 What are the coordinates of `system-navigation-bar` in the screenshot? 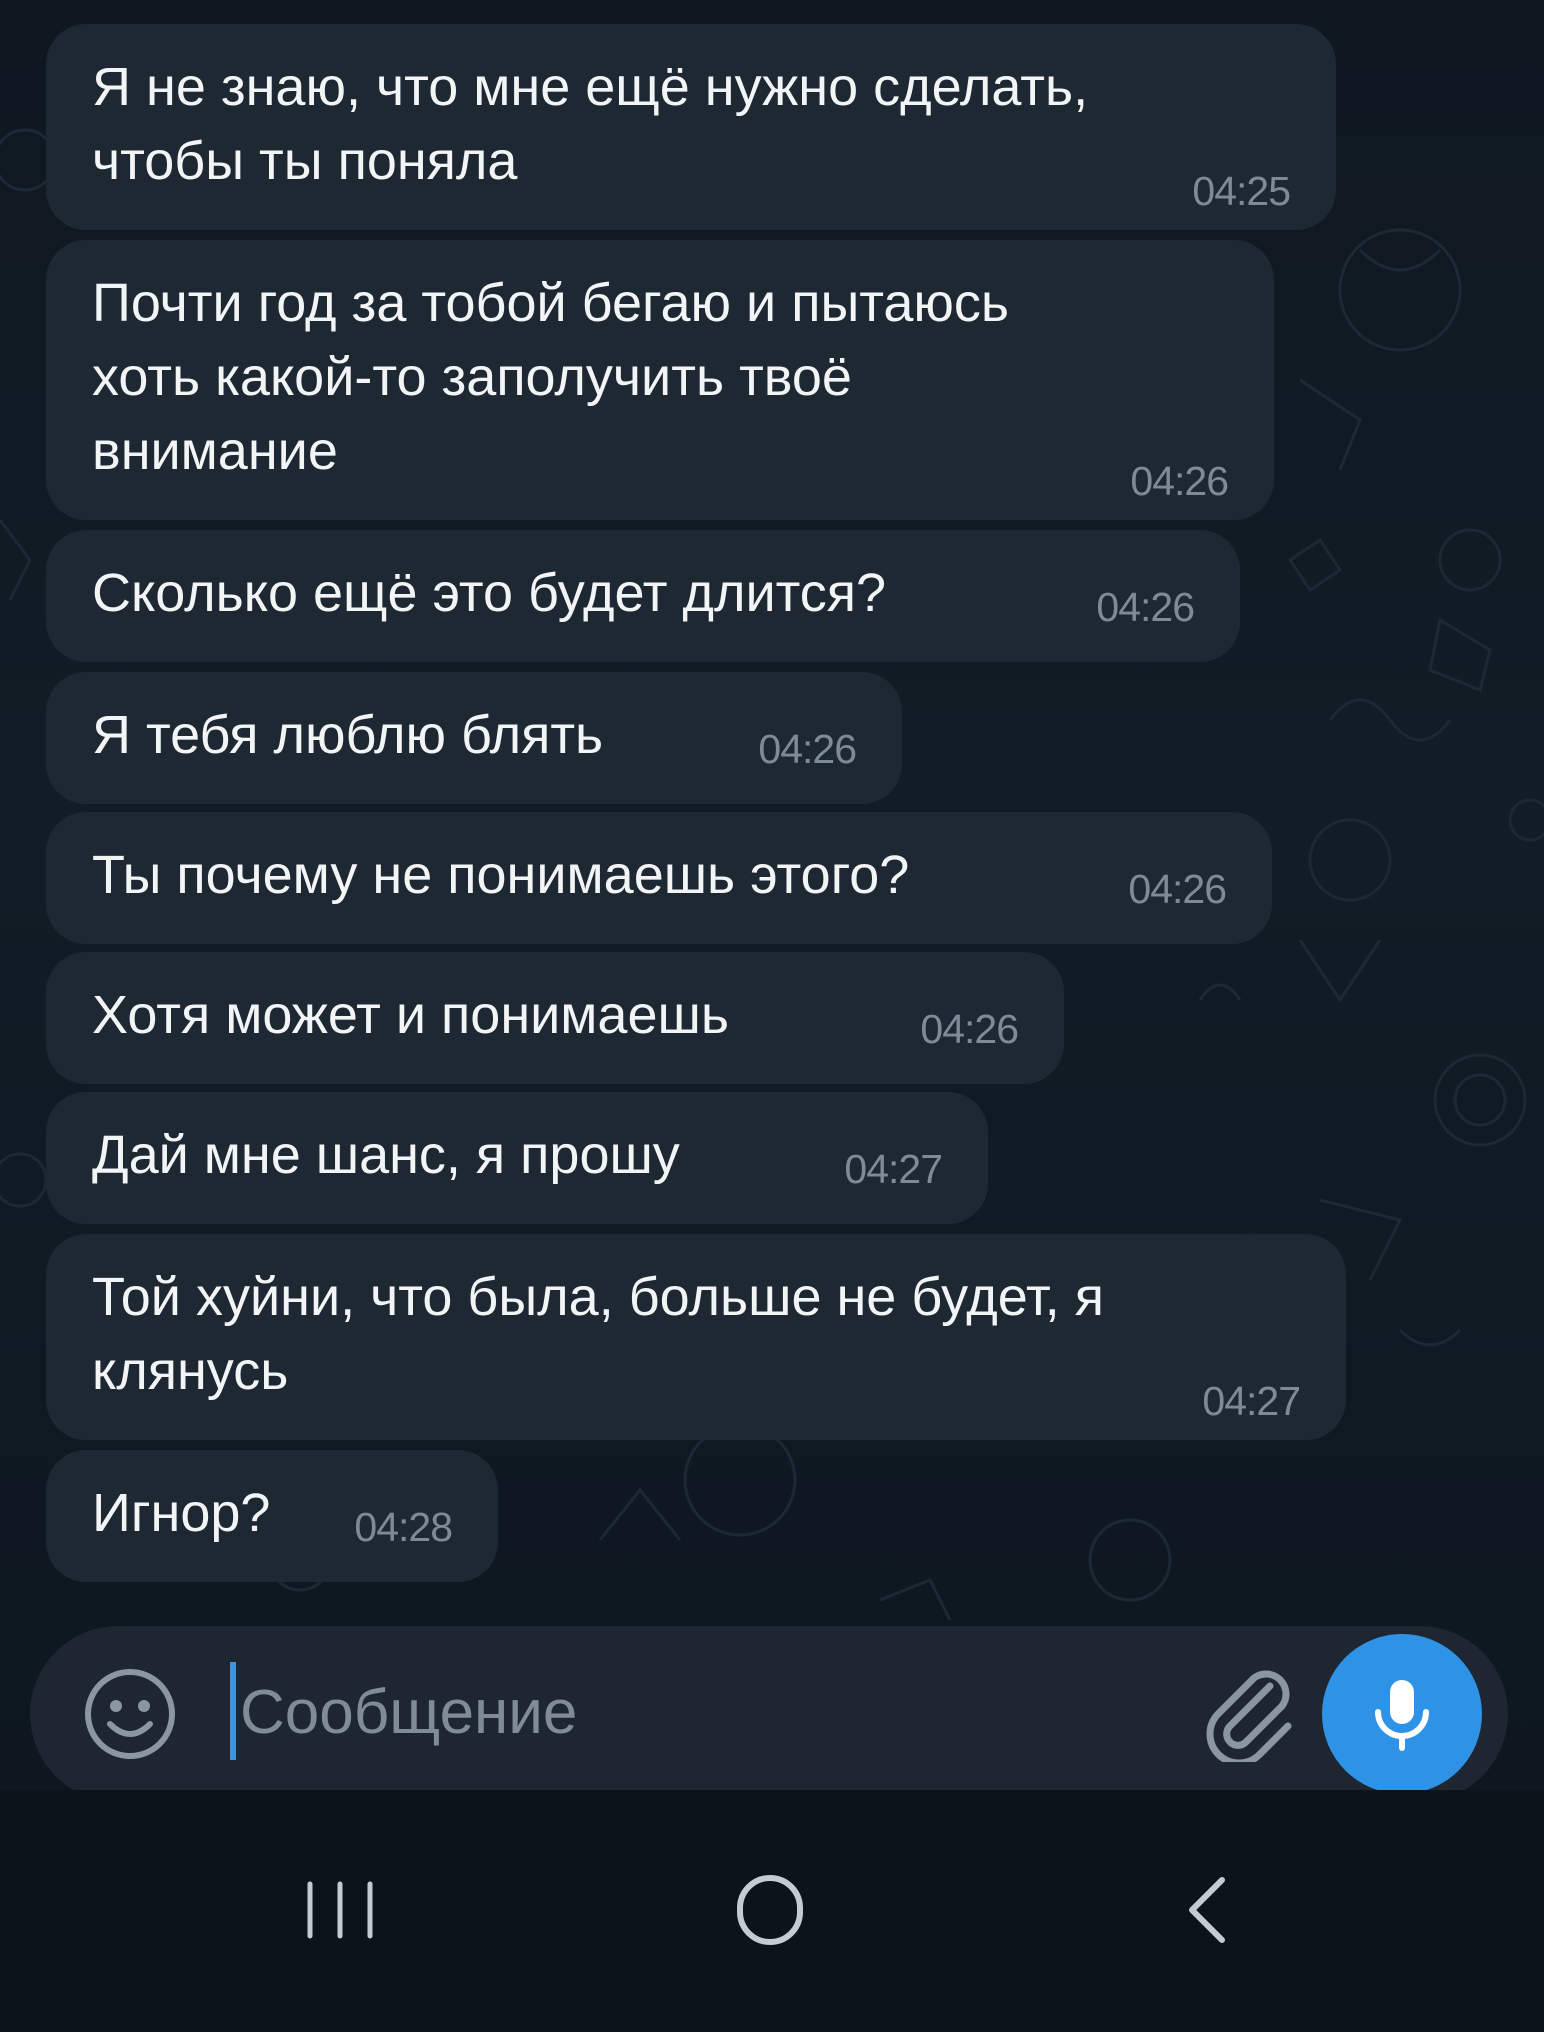 It's located at (772, 1911).